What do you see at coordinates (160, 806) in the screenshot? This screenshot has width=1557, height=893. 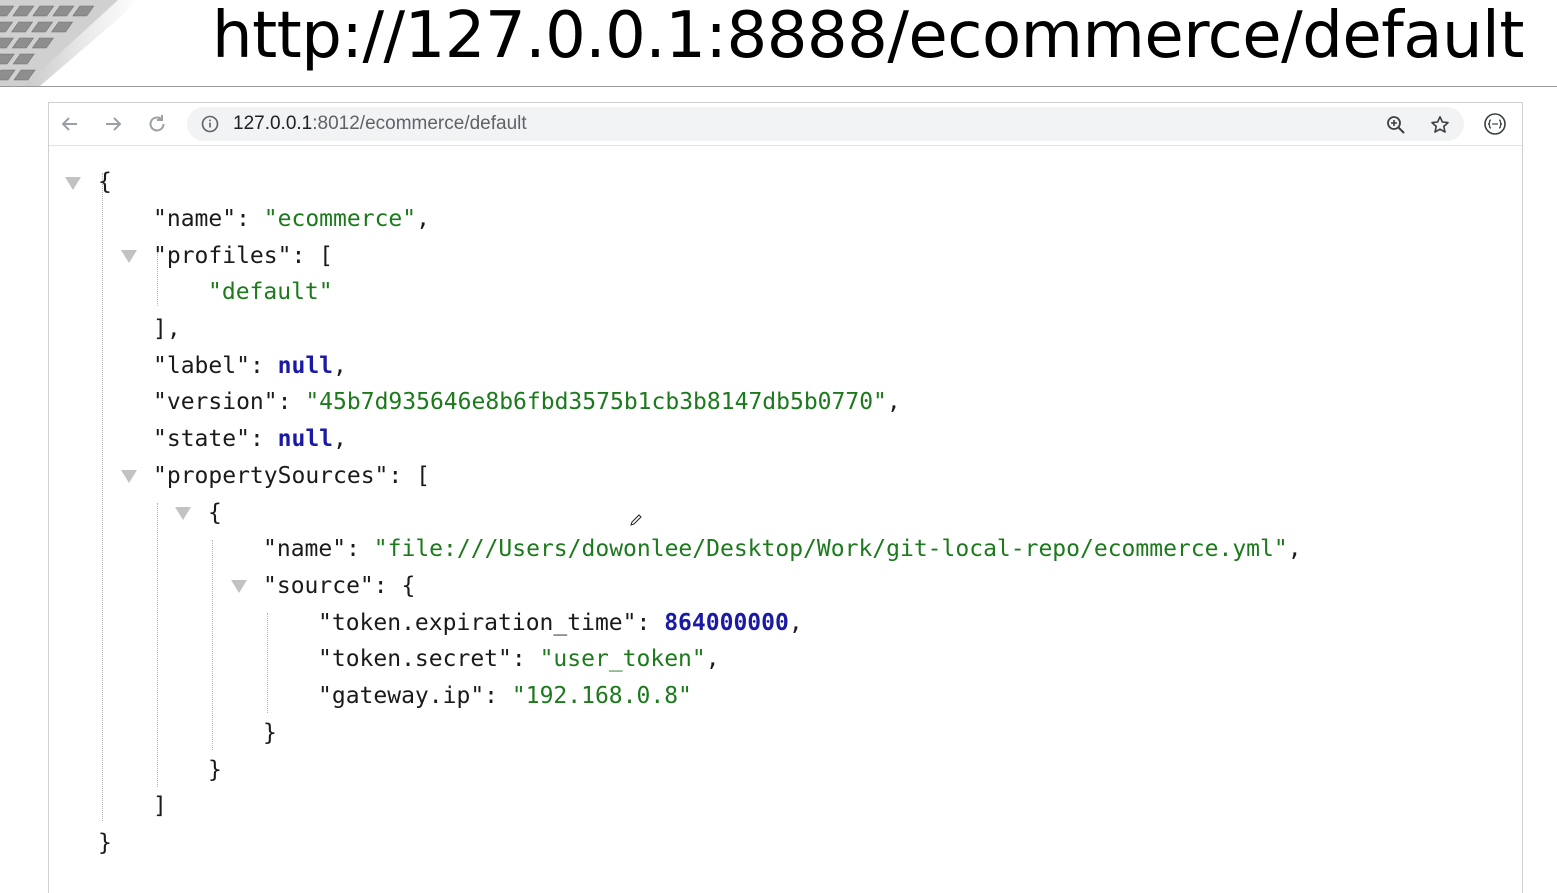 I see `json-line-array-close: ]` at bounding box center [160, 806].